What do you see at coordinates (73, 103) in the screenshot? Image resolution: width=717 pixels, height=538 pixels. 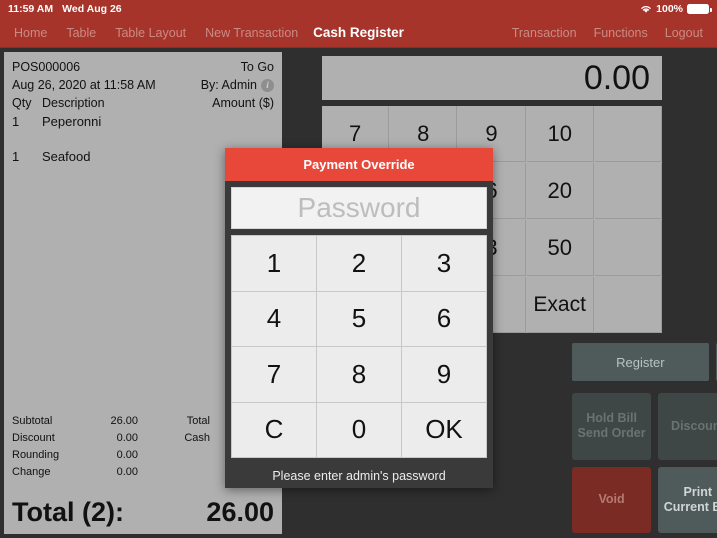 I see `column-header-description: Description` at bounding box center [73, 103].